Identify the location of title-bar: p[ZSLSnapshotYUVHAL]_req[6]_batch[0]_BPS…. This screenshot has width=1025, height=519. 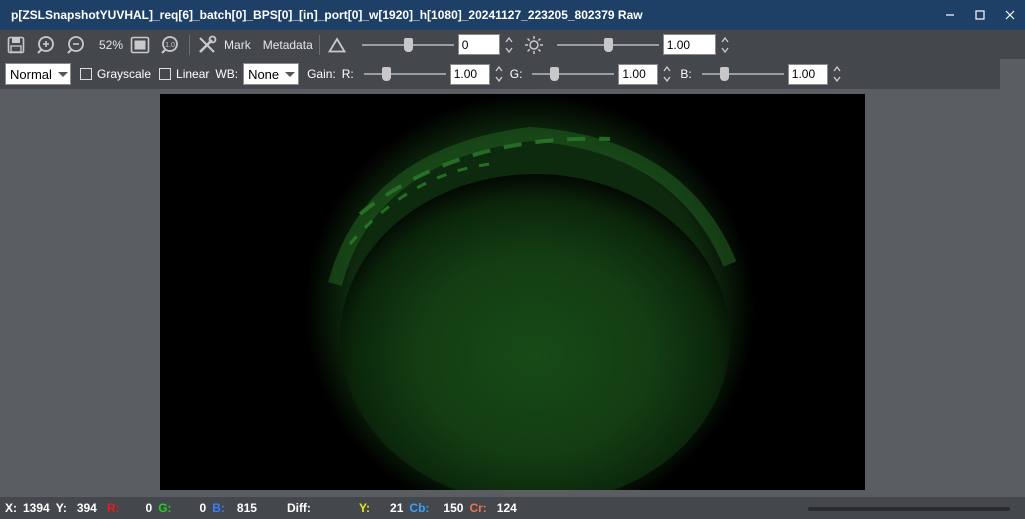
(512, 15).